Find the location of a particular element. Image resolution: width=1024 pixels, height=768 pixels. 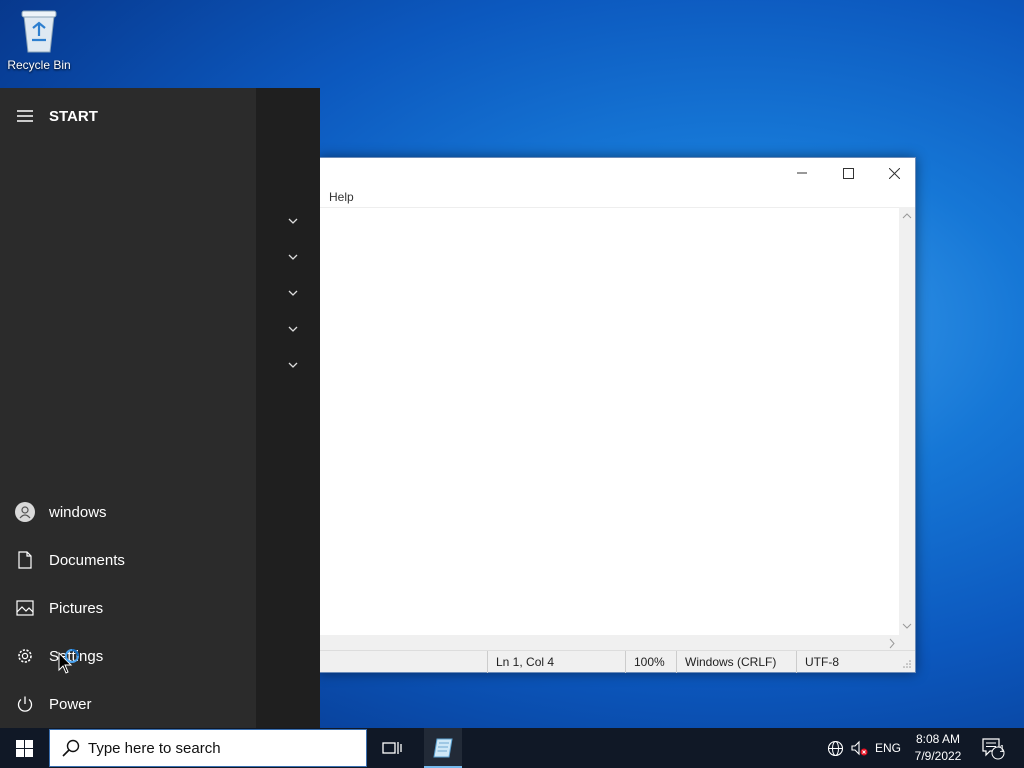

status-line-ending: Windows (CRLF) is located at coordinates (736, 662).